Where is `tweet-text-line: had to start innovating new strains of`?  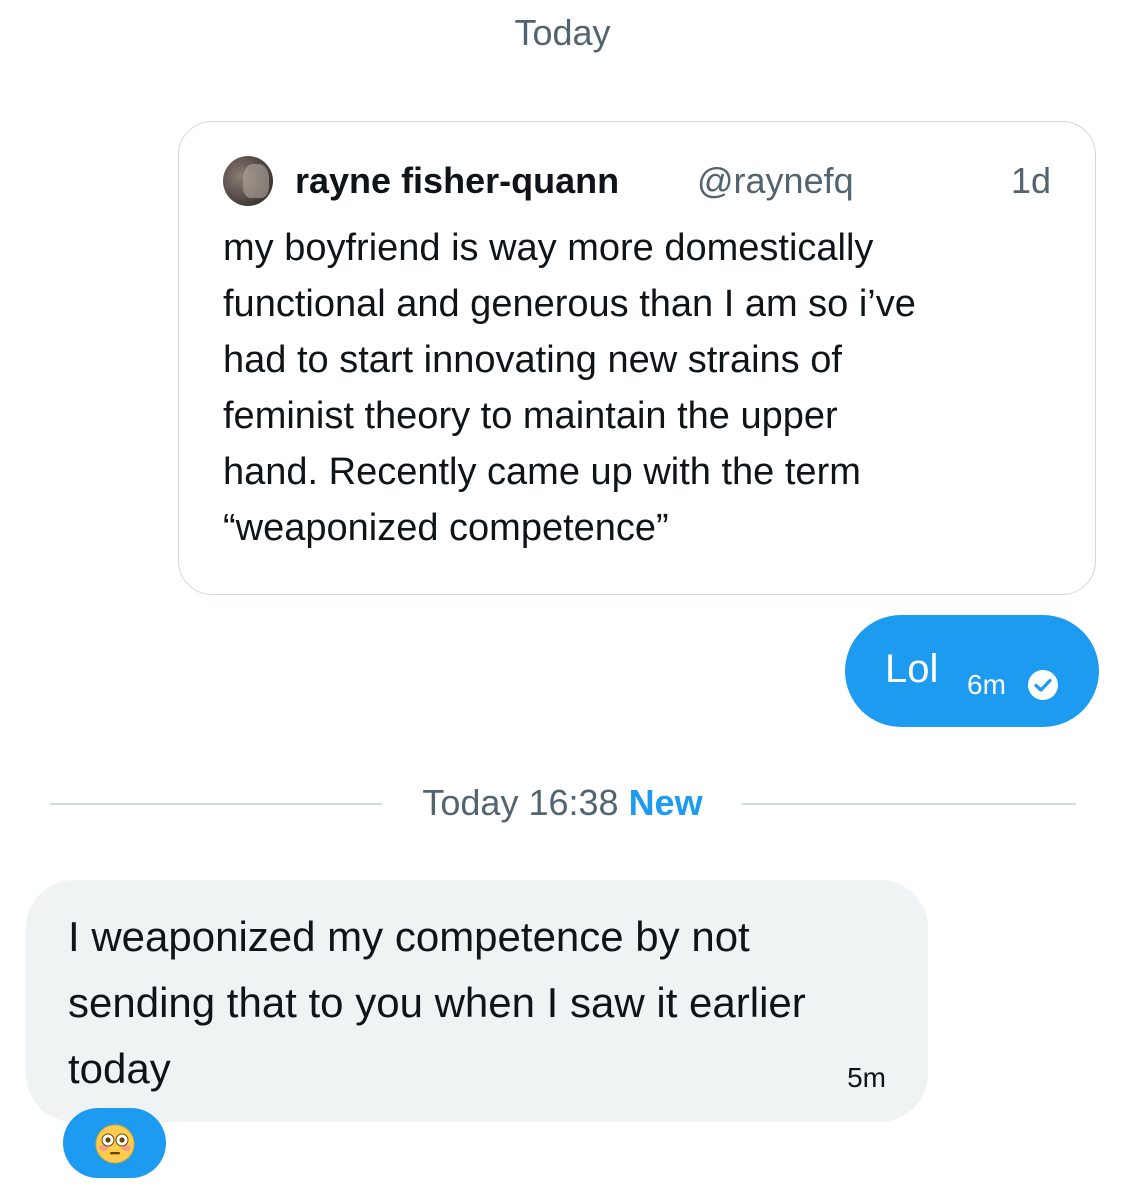
tweet-text-line: had to start innovating new strains of is located at coordinates (532, 360).